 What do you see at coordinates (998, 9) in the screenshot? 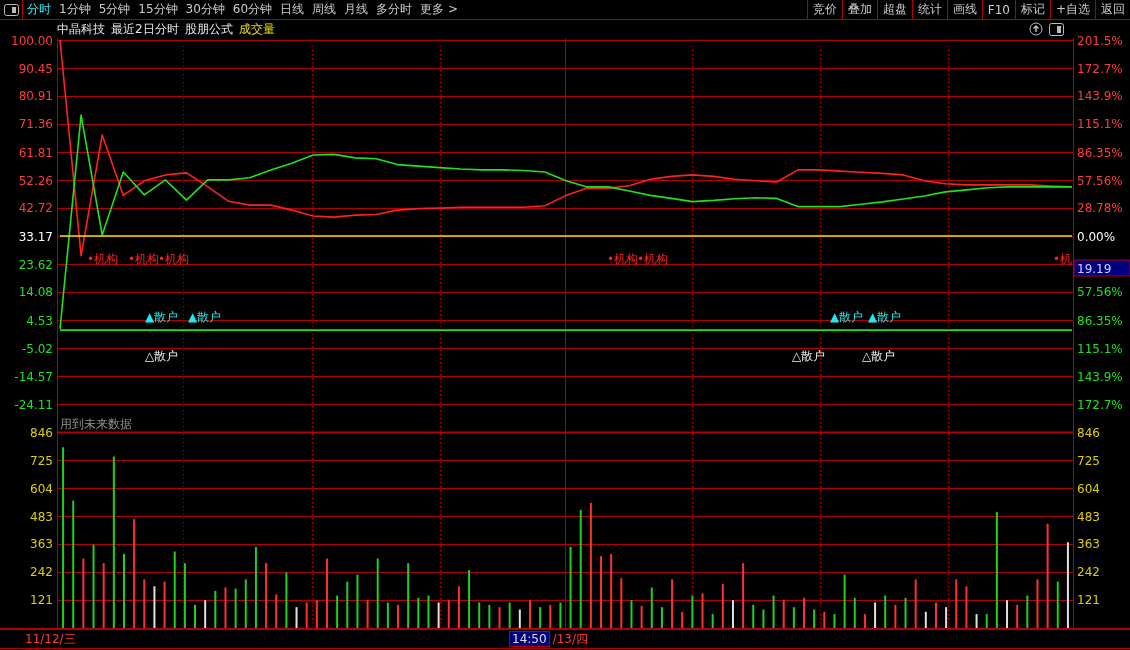
I see `toolbar-button: F10` at bounding box center [998, 9].